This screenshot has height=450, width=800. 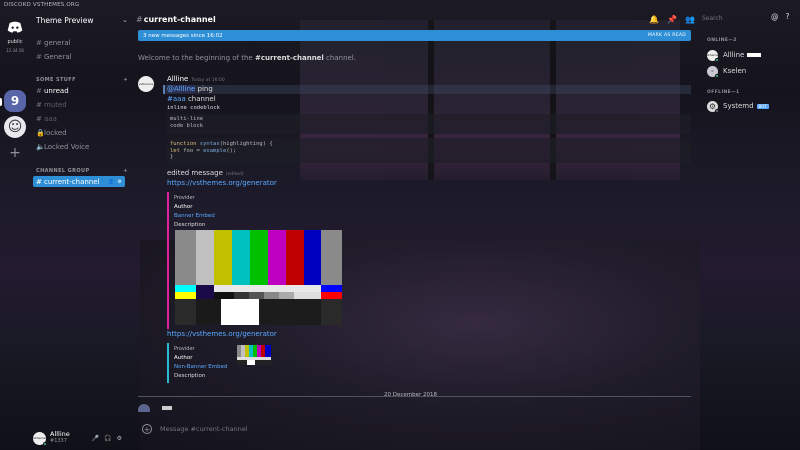 What do you see at coordinates (429, 124) in the screenshot?
I see `code-block: multi-line code block` at bounding box center [429, 124].